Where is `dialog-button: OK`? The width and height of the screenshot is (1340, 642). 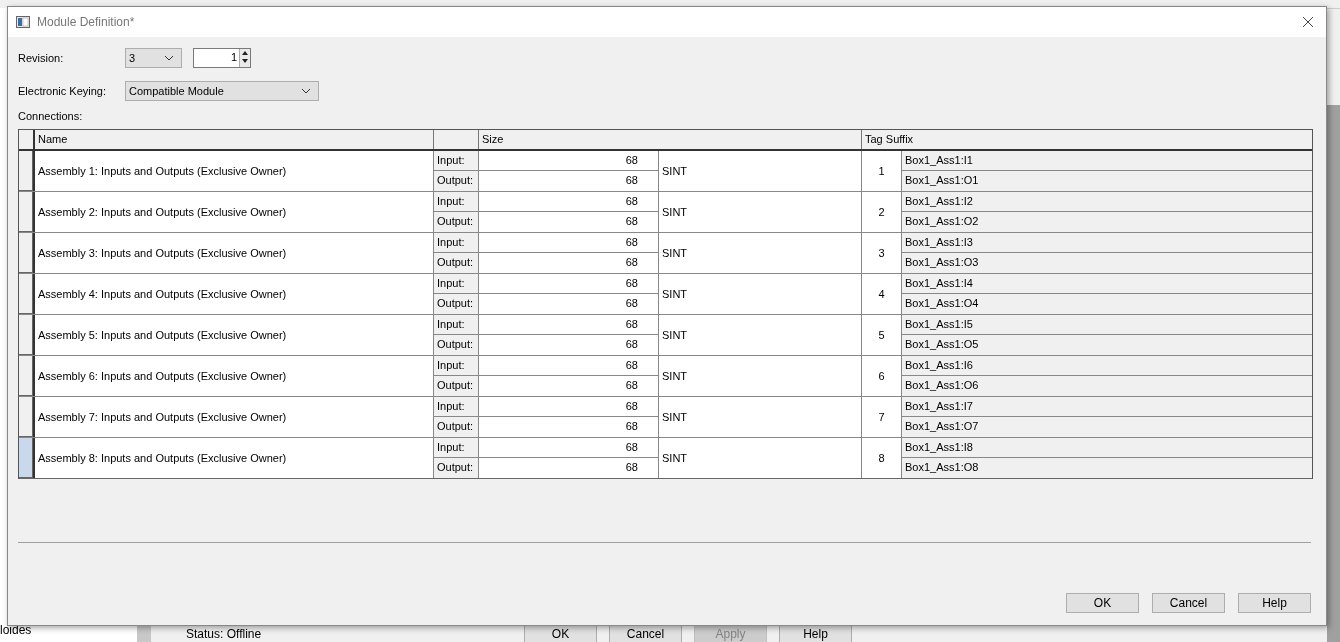 dialog-button: OK is located at coordinates (1102, 603).